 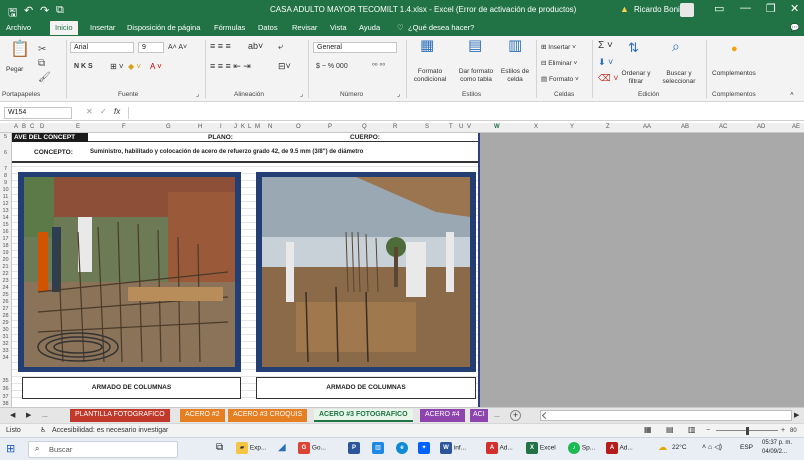 I want to click on col-d: D, so click(x=42, y=127).